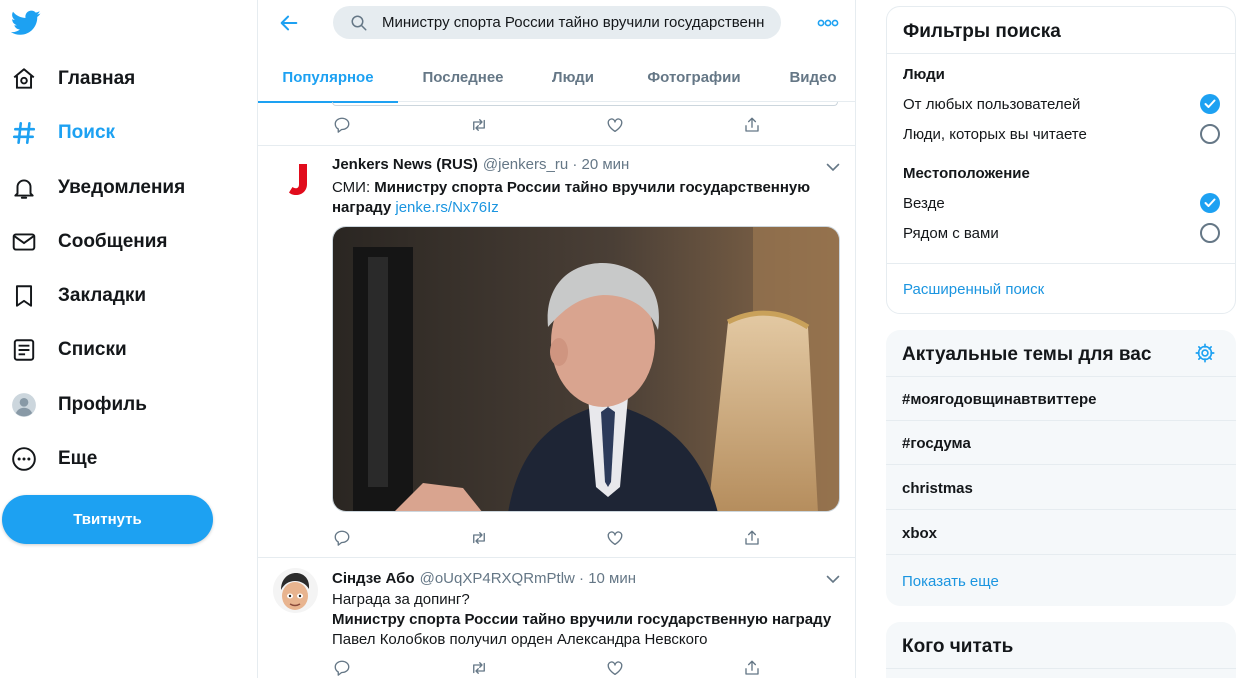 This screenshot has width=1242, height=678. What do you see at coordinates (1027, 354) in the screenshot?
I see `trends-title: Актуальные темы для вас` at bounding box center [1027, 354].